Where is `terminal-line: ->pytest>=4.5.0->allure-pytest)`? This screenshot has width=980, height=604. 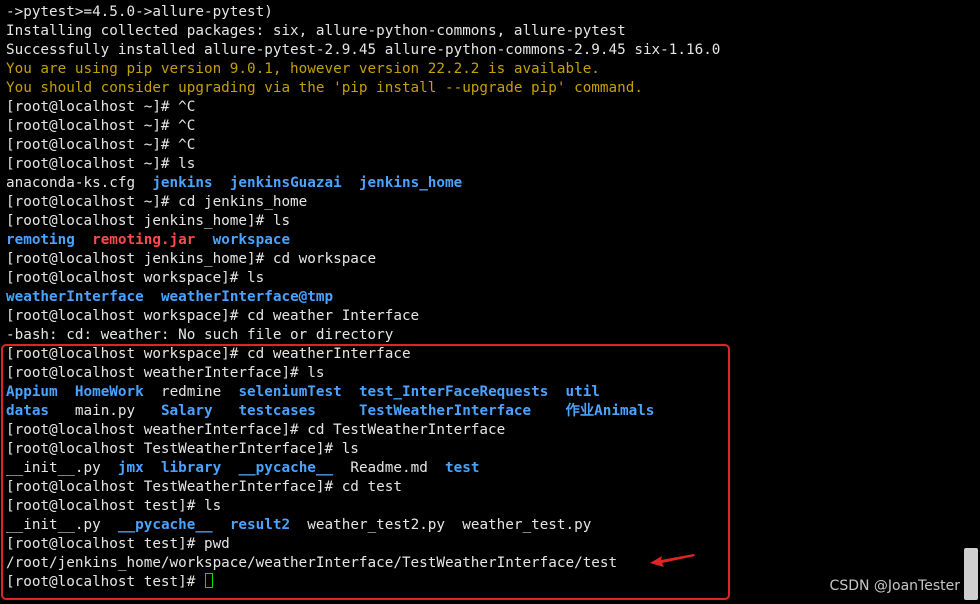
terminal-line: ->pytest>=4.5.0->allure-pytest) is located at coordinates (481, 12).